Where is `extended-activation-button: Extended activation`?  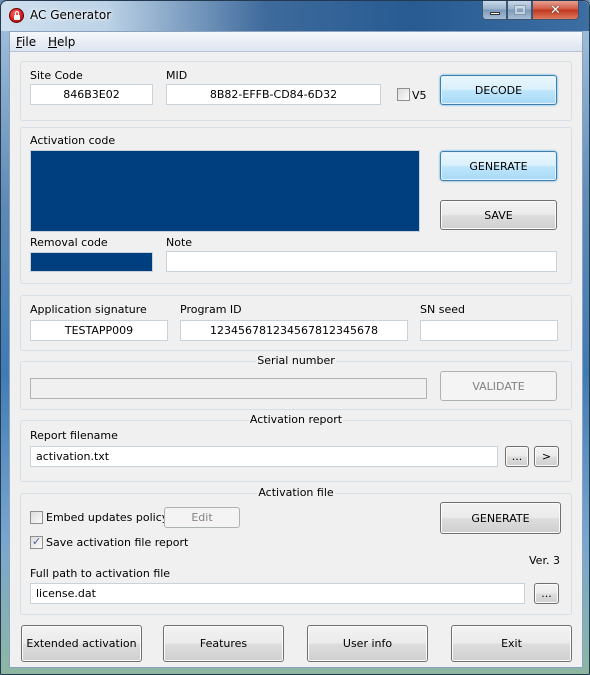 extended-activation-button: Extended activation is located at coordinates (81, 643).